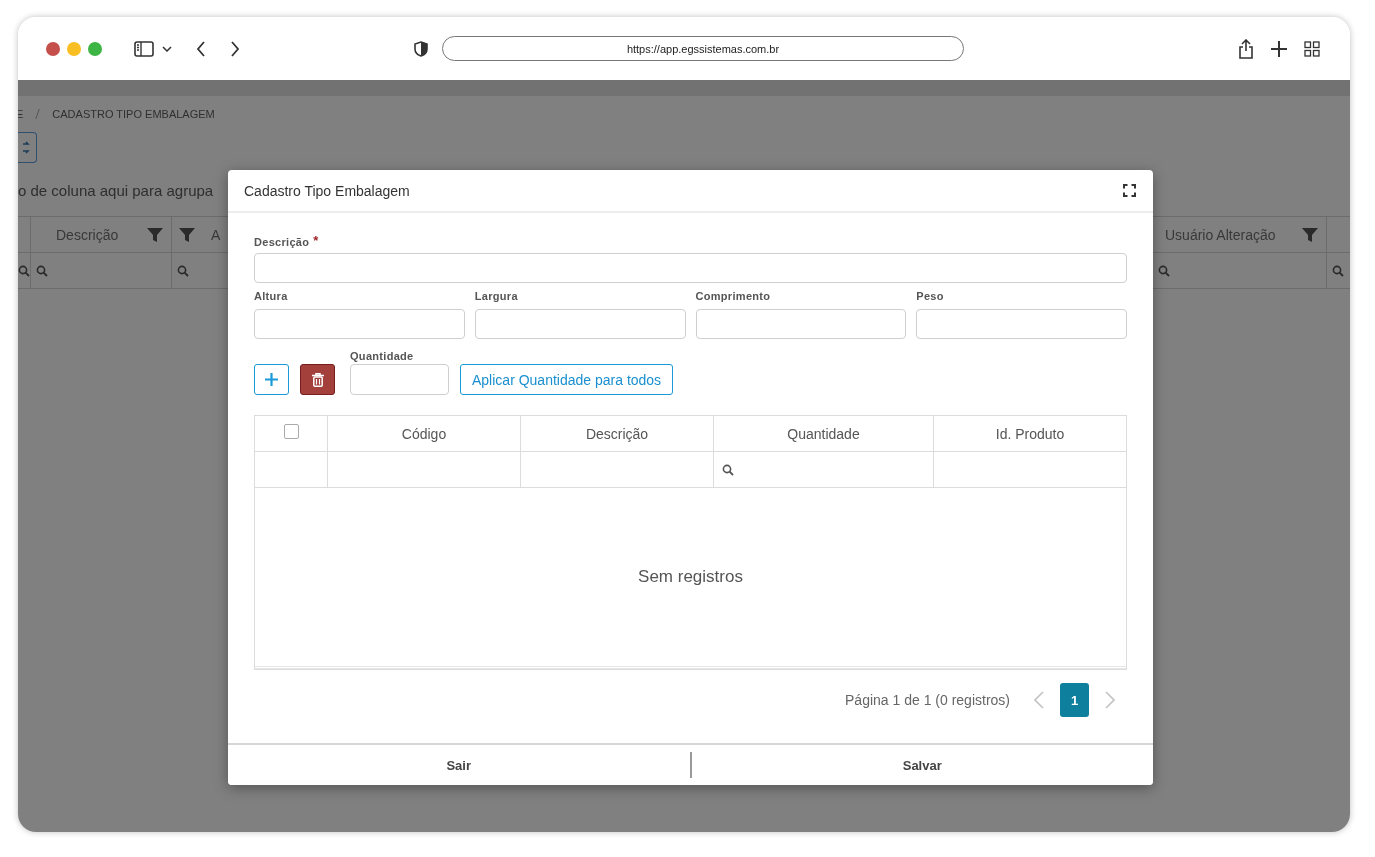 The height and width of the screenshot is (857, 1375). I want to click on delete-button, so click(317, 379).